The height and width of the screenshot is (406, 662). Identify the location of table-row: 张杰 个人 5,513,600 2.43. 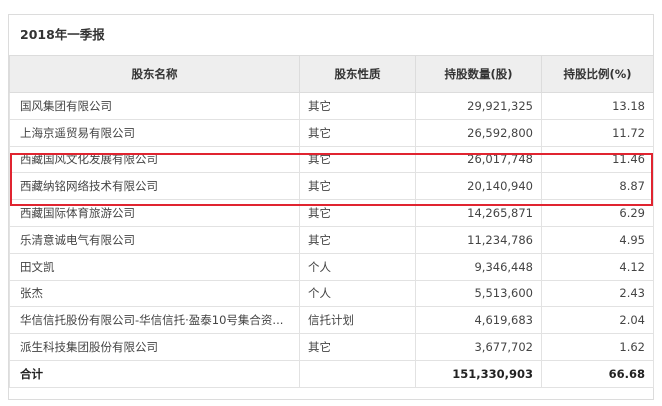
(331, 293).